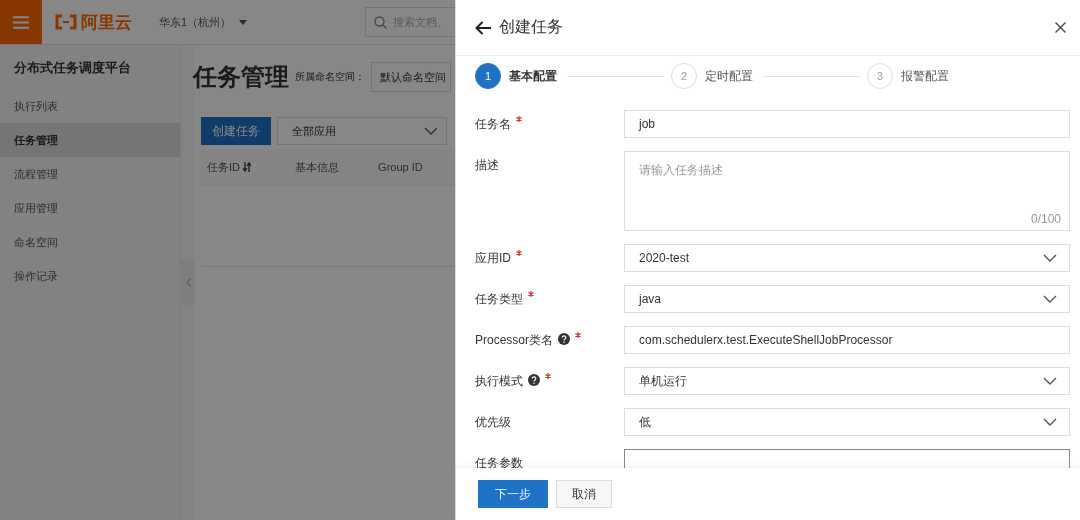 Image resolution: width=1080 pixels, height=520 pixels. What do you see at coordinates (106, 22) in the screenshot?
I see `logo-text: 阿里云` at bounding box center [106, 22].